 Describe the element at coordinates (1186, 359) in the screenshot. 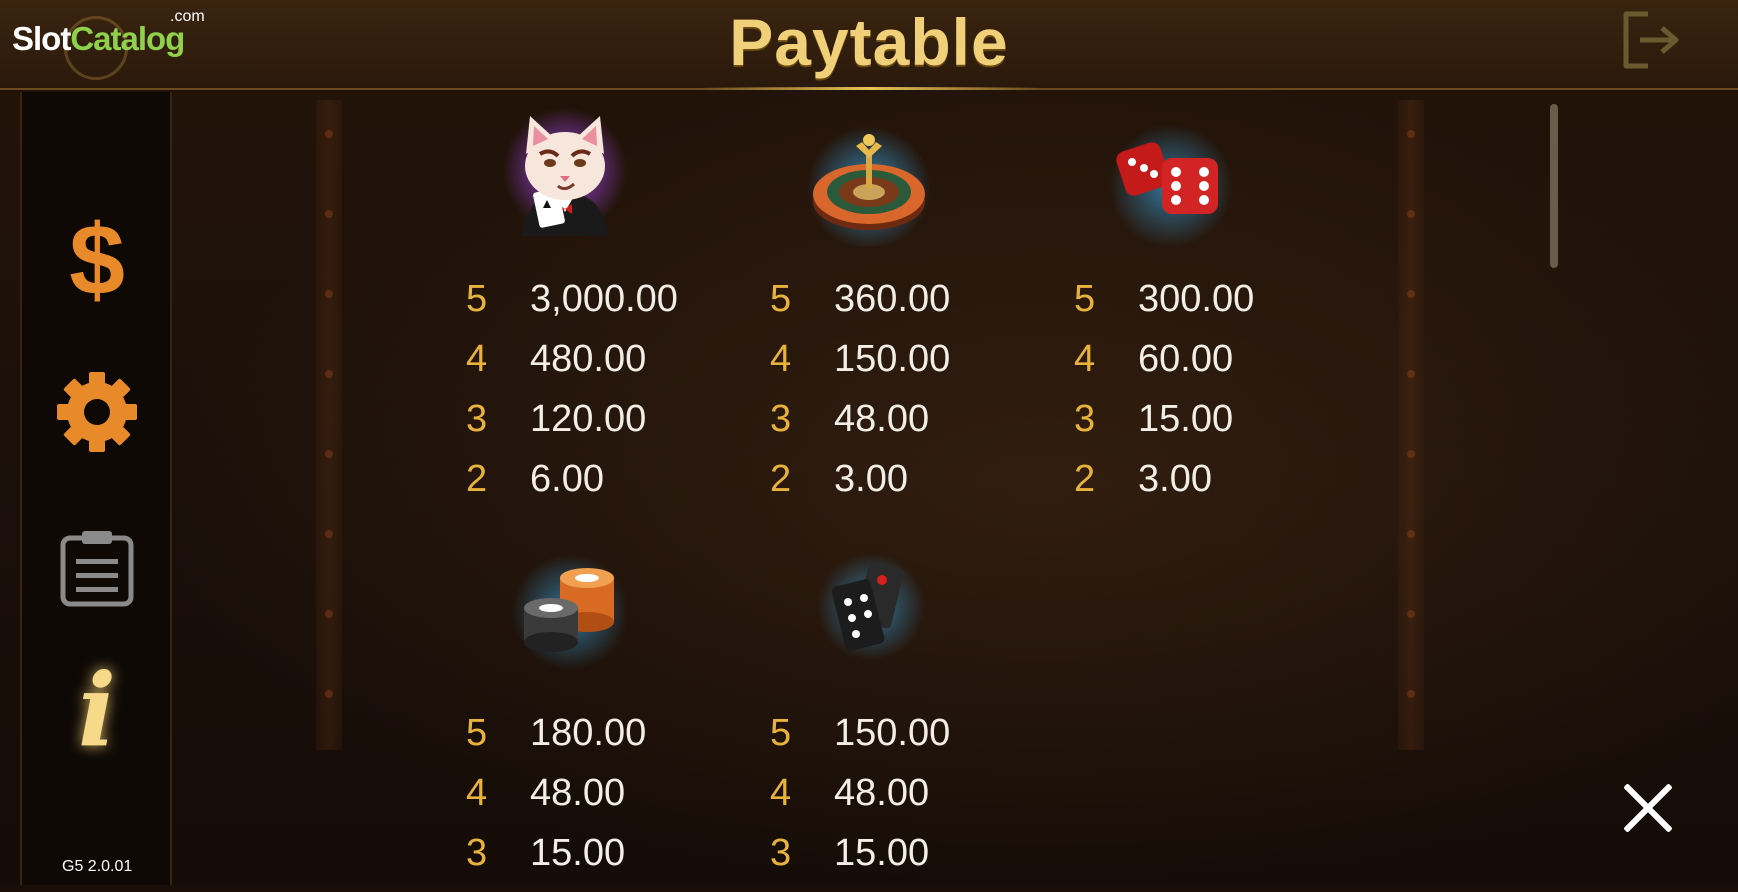

I see `payout-value: 60.00` at that location.